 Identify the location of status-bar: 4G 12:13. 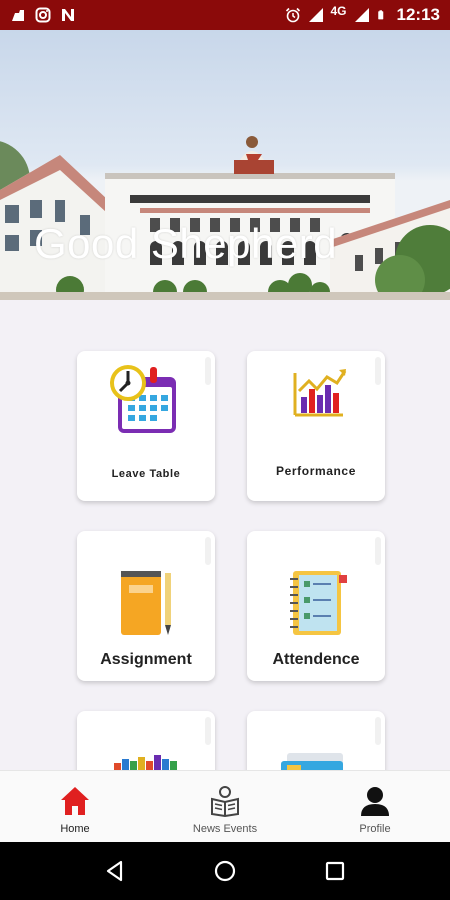
(225, 15).